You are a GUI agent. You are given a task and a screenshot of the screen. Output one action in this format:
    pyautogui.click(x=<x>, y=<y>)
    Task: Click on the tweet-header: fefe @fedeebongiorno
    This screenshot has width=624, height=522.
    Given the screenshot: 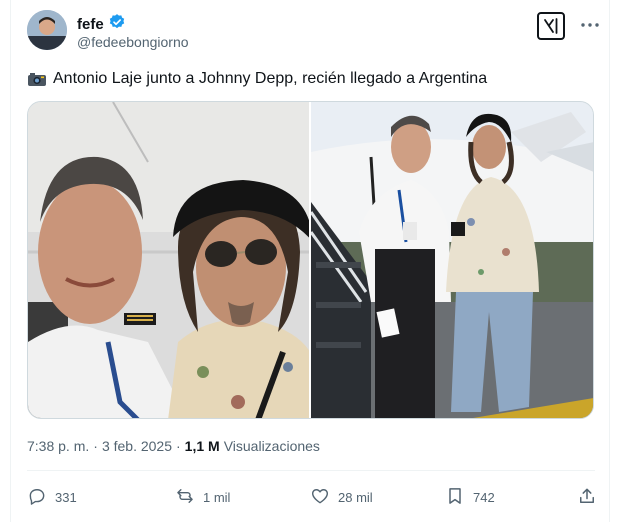 What is the action you would take?
    pyautogui.click(x=313, y=32)
    